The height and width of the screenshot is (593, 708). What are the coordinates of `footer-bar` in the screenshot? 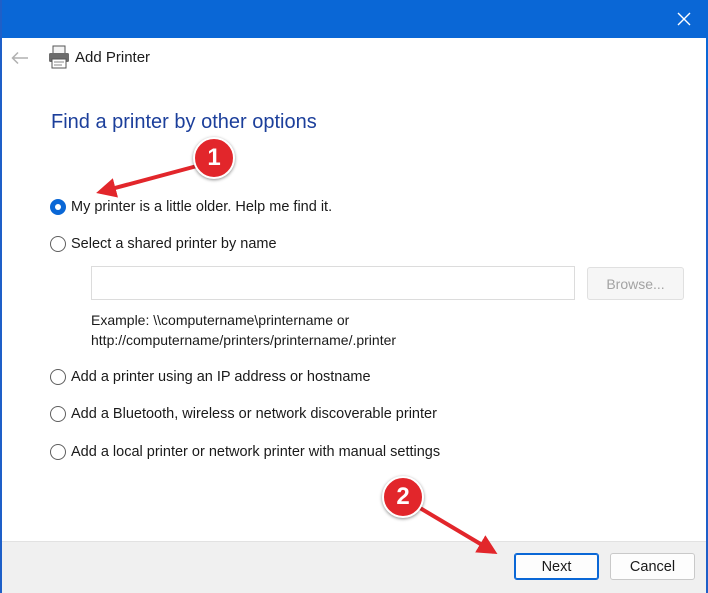 It's located at (354, 567).